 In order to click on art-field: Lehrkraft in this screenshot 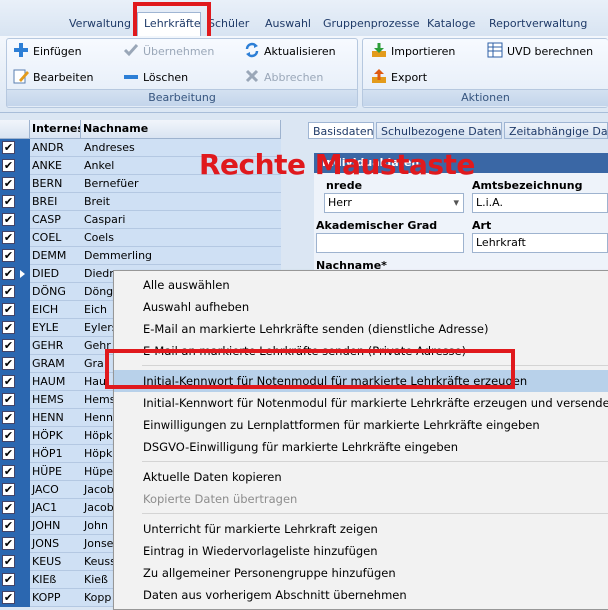, I will do `click(540, 243)`.